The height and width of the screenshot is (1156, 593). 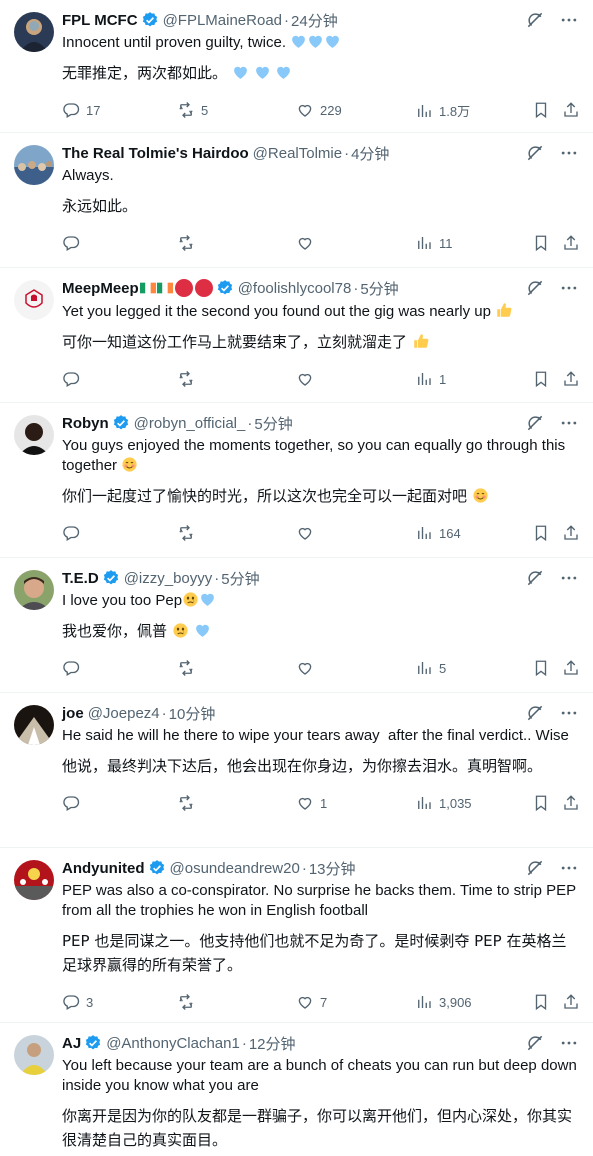 What do you see at coordinates (103, 868) in the screenshot?
I see `display-name: Andyunited` at bounding box center [103, 868].